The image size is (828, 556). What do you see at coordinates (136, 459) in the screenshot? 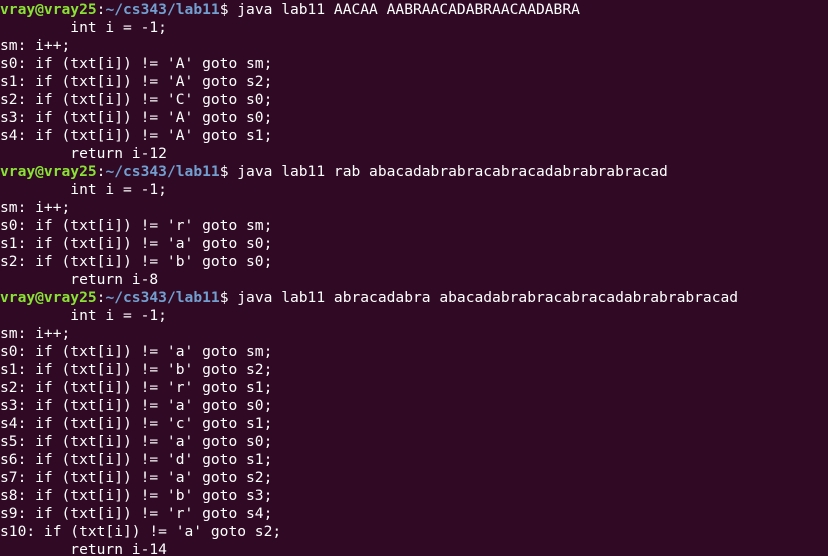
I see `output-line: s6: if (txt[i]) != 'd' goto s1;` at bounding box center [136, 459].